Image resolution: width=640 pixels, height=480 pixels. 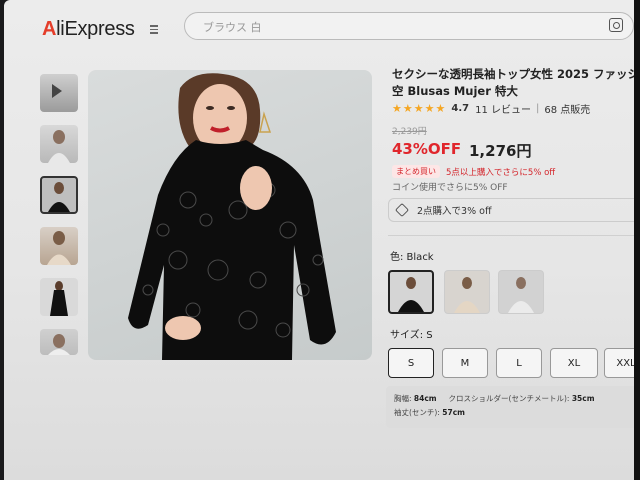 I want to click on search-placeholder: ブラウス 白, so click(x=232, y=27).